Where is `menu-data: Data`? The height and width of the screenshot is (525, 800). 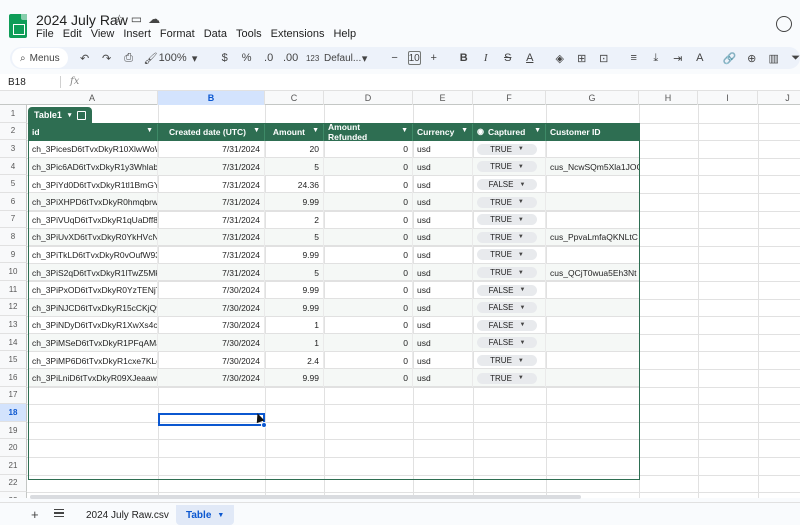
menu-data: Data is located at coordinates (215, 34).